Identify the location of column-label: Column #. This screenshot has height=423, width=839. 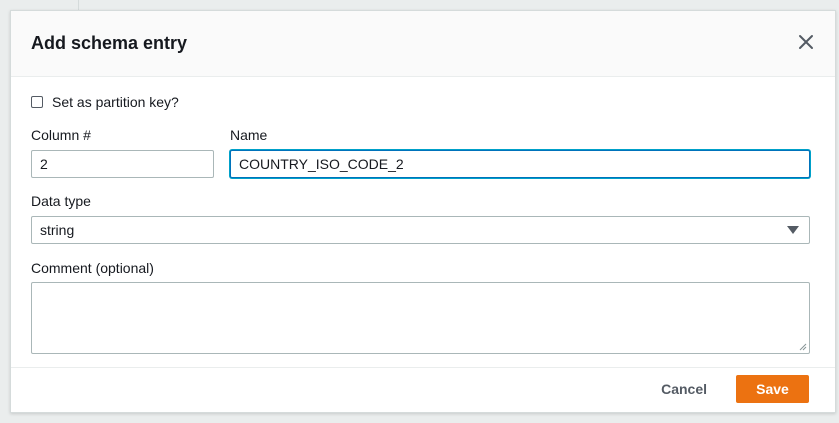
(61, 135).